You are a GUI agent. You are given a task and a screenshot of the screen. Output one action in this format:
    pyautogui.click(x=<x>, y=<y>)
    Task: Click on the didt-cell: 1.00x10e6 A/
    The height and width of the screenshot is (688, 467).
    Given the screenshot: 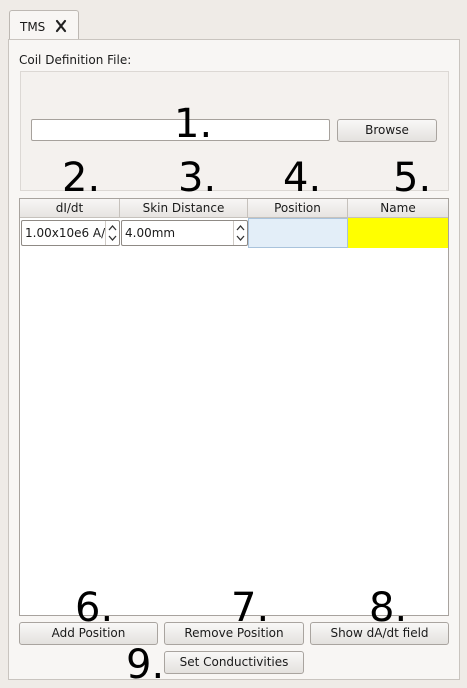 What is the action you would take?
    pyautogui.click(x=70, y=233)
    